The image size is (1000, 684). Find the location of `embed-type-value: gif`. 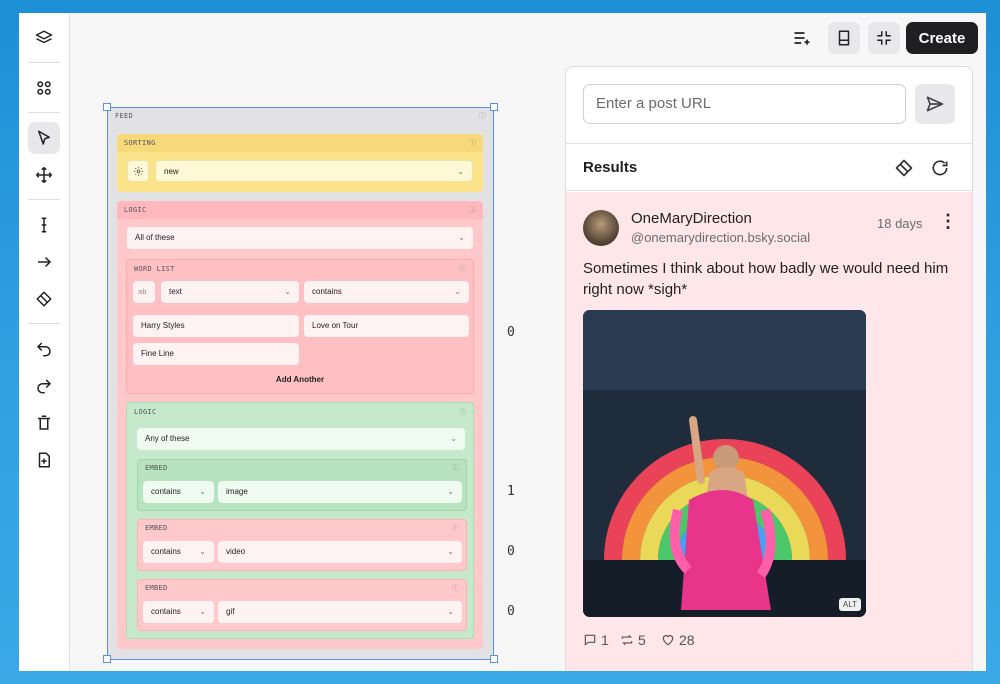

embed-type-value: gif is located at coordinates (230, 611).